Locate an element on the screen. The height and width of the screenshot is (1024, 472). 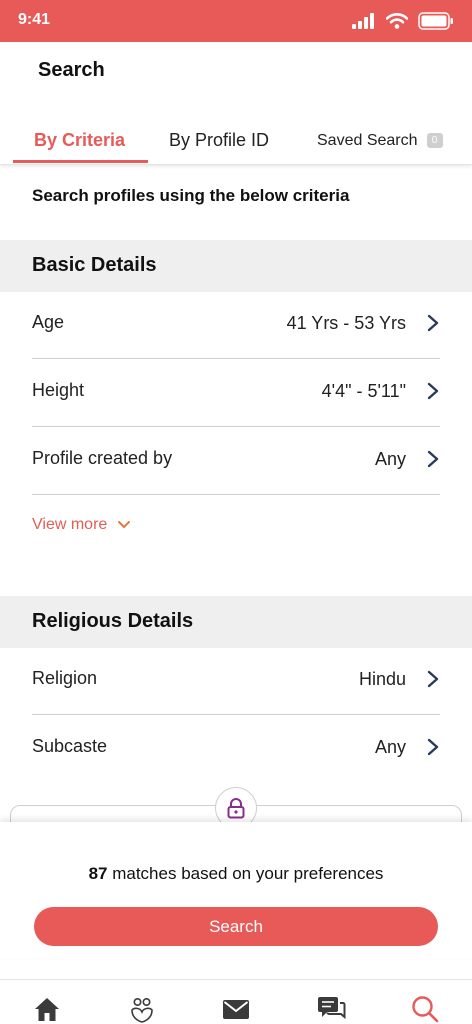
matches-summary: 87 matches based on your preferences is located at coordinates (236, 874).